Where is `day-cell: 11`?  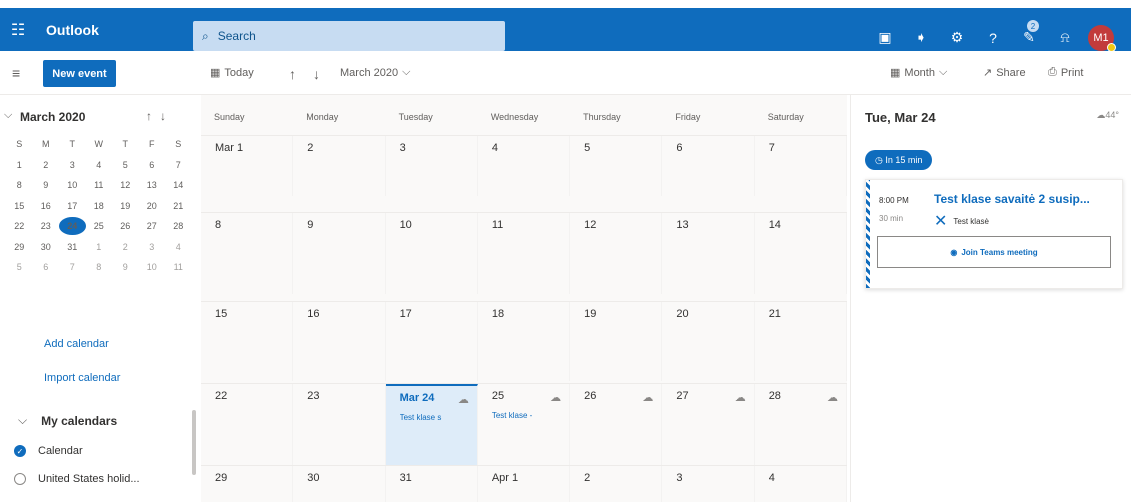 day-cell: 11 is located at coordinates (524, 253).